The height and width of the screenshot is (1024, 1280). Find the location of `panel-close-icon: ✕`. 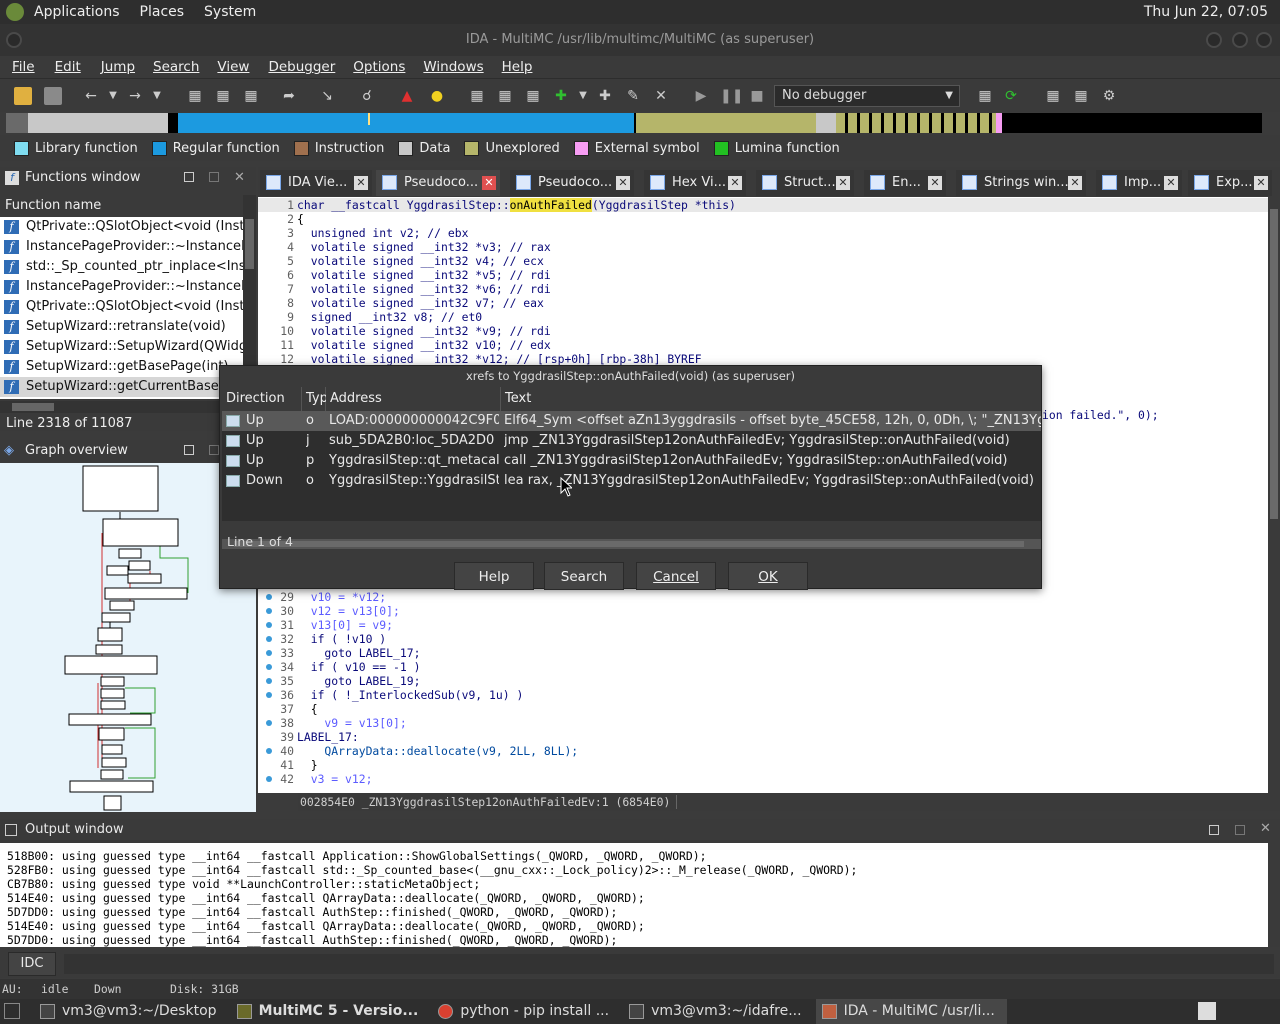

panel-close-icon: ✕ is located at coordinates (239, 178).